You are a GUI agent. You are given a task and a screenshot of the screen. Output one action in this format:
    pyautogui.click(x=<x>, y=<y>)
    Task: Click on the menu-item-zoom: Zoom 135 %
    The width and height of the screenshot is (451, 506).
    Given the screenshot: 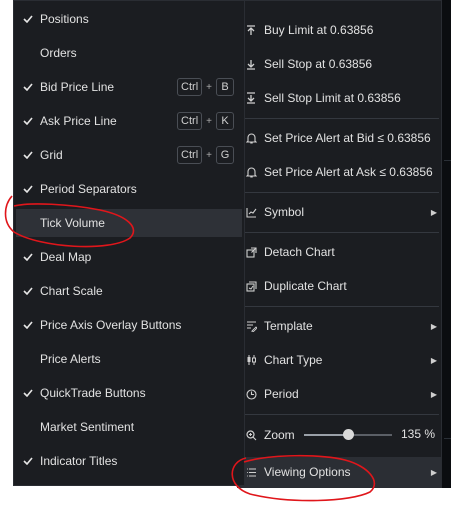 What is the action you would take?
    pyautogui.click(x=339, y=435)
    